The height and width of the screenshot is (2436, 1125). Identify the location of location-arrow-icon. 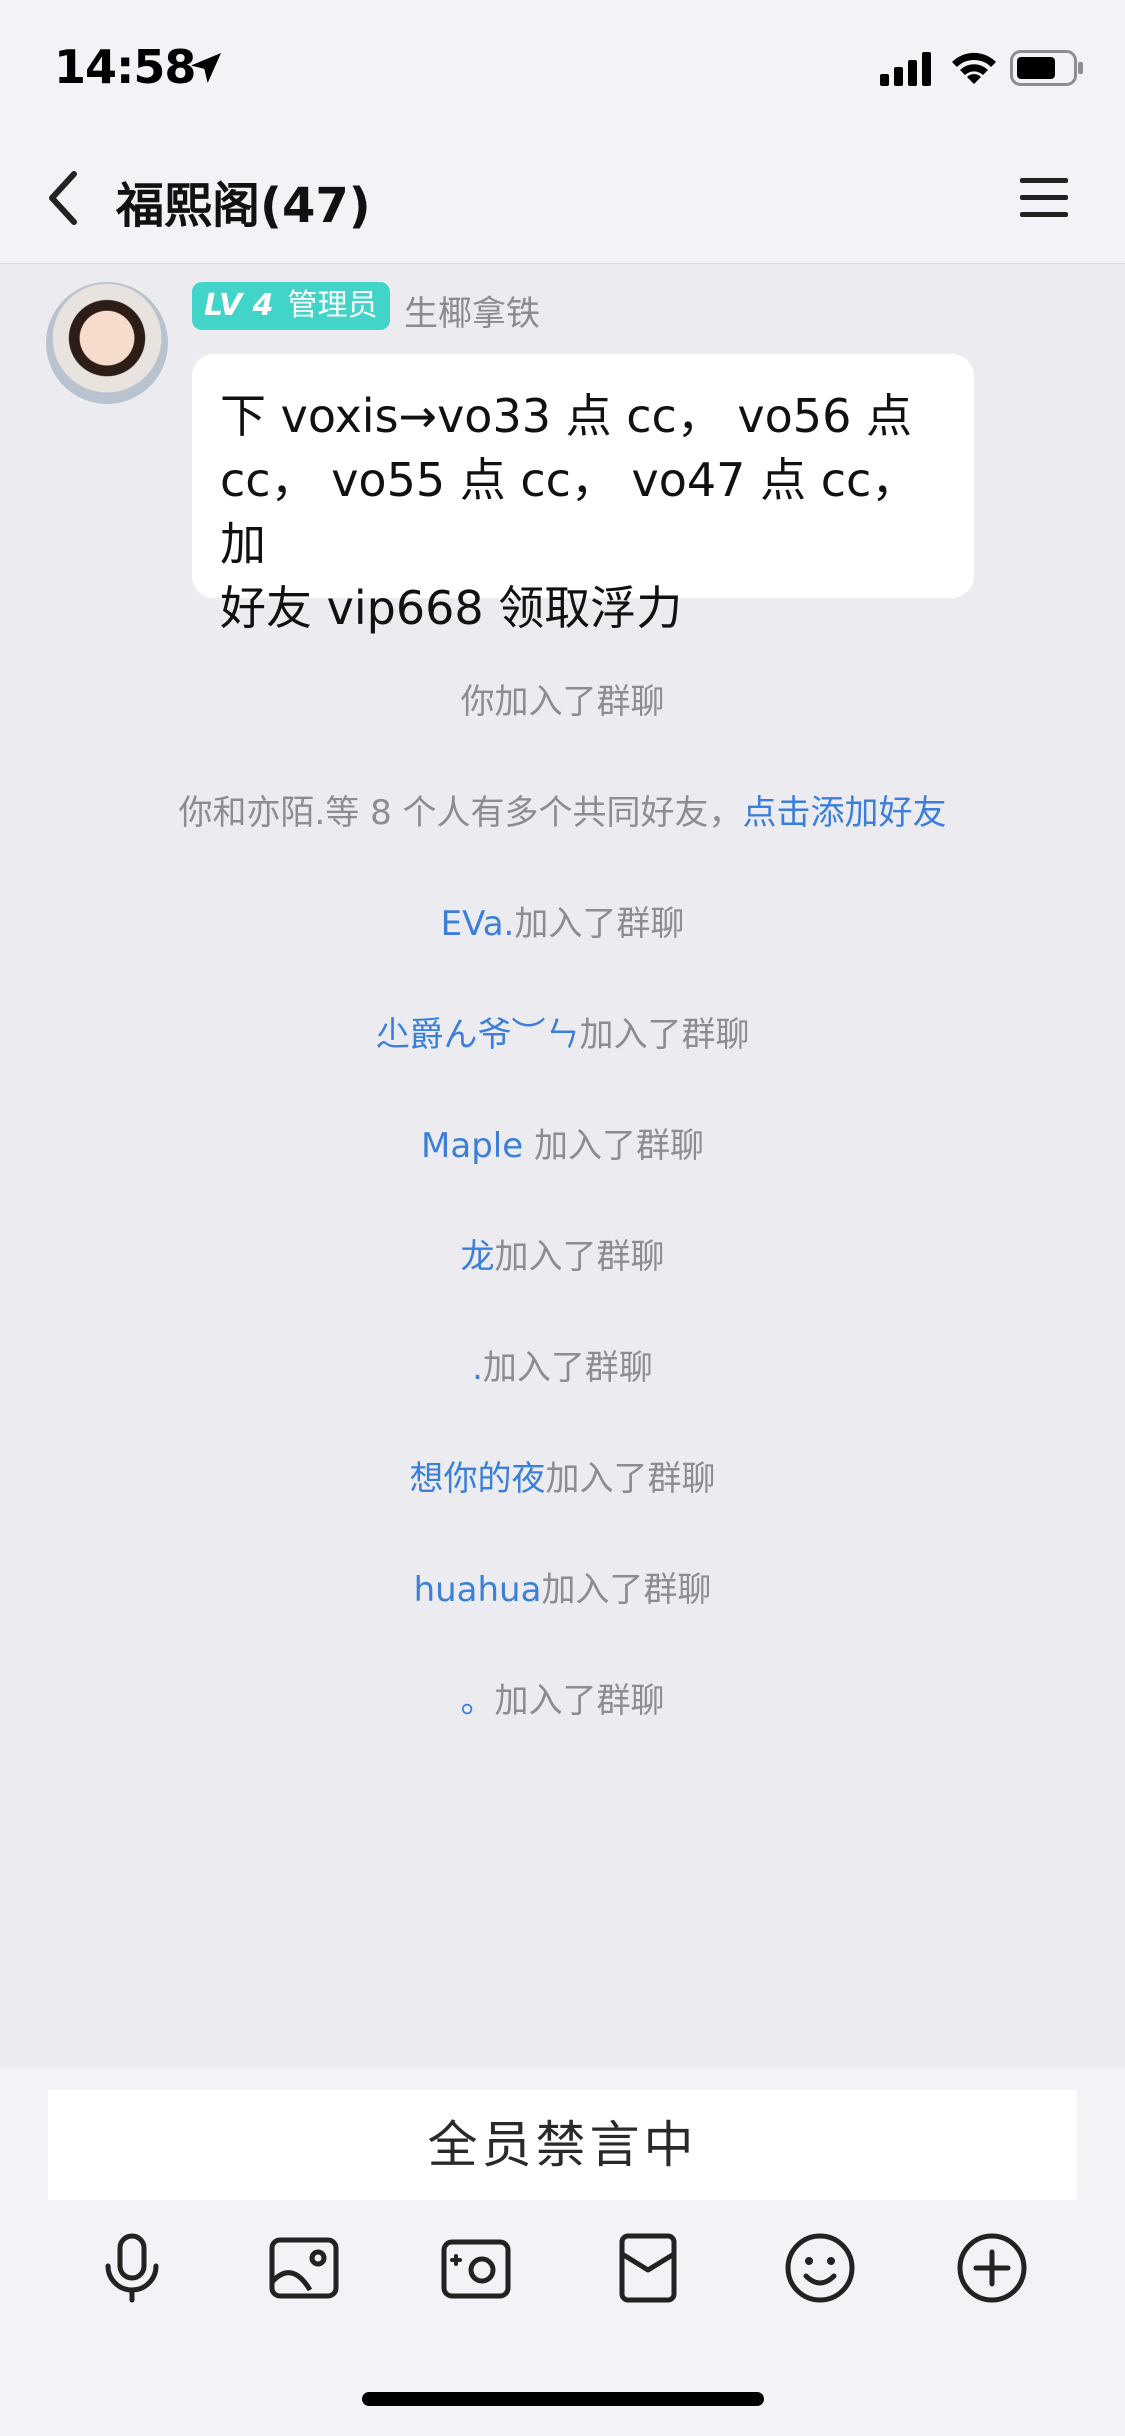
(206, 68).